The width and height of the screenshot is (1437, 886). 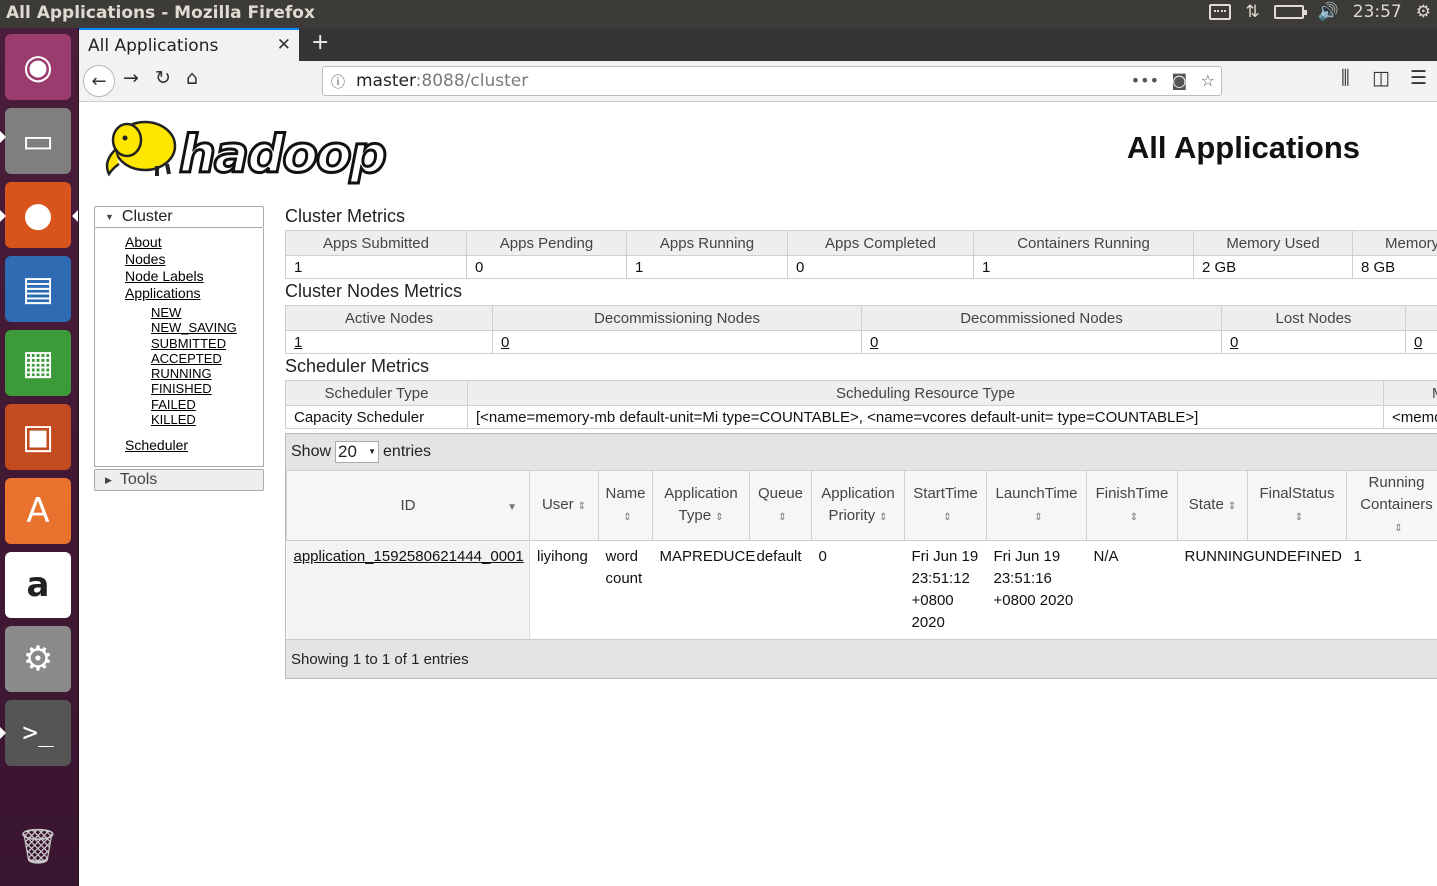 What do you see at coordinates (945, 505) in the screenshot?
I see `col-starttime-header: StartTime ⇕` at bounding box center [945, 505].